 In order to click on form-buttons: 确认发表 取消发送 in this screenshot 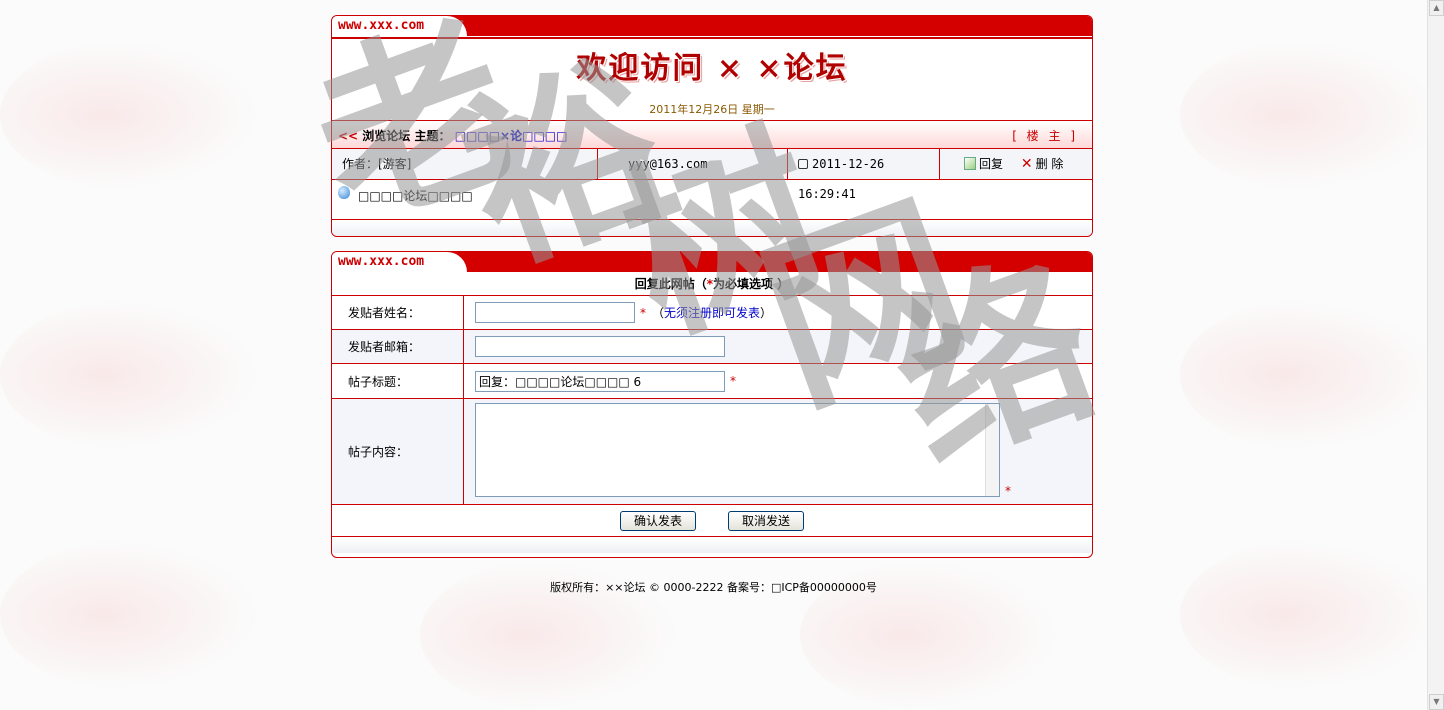, I will do `click(712, 521)`.